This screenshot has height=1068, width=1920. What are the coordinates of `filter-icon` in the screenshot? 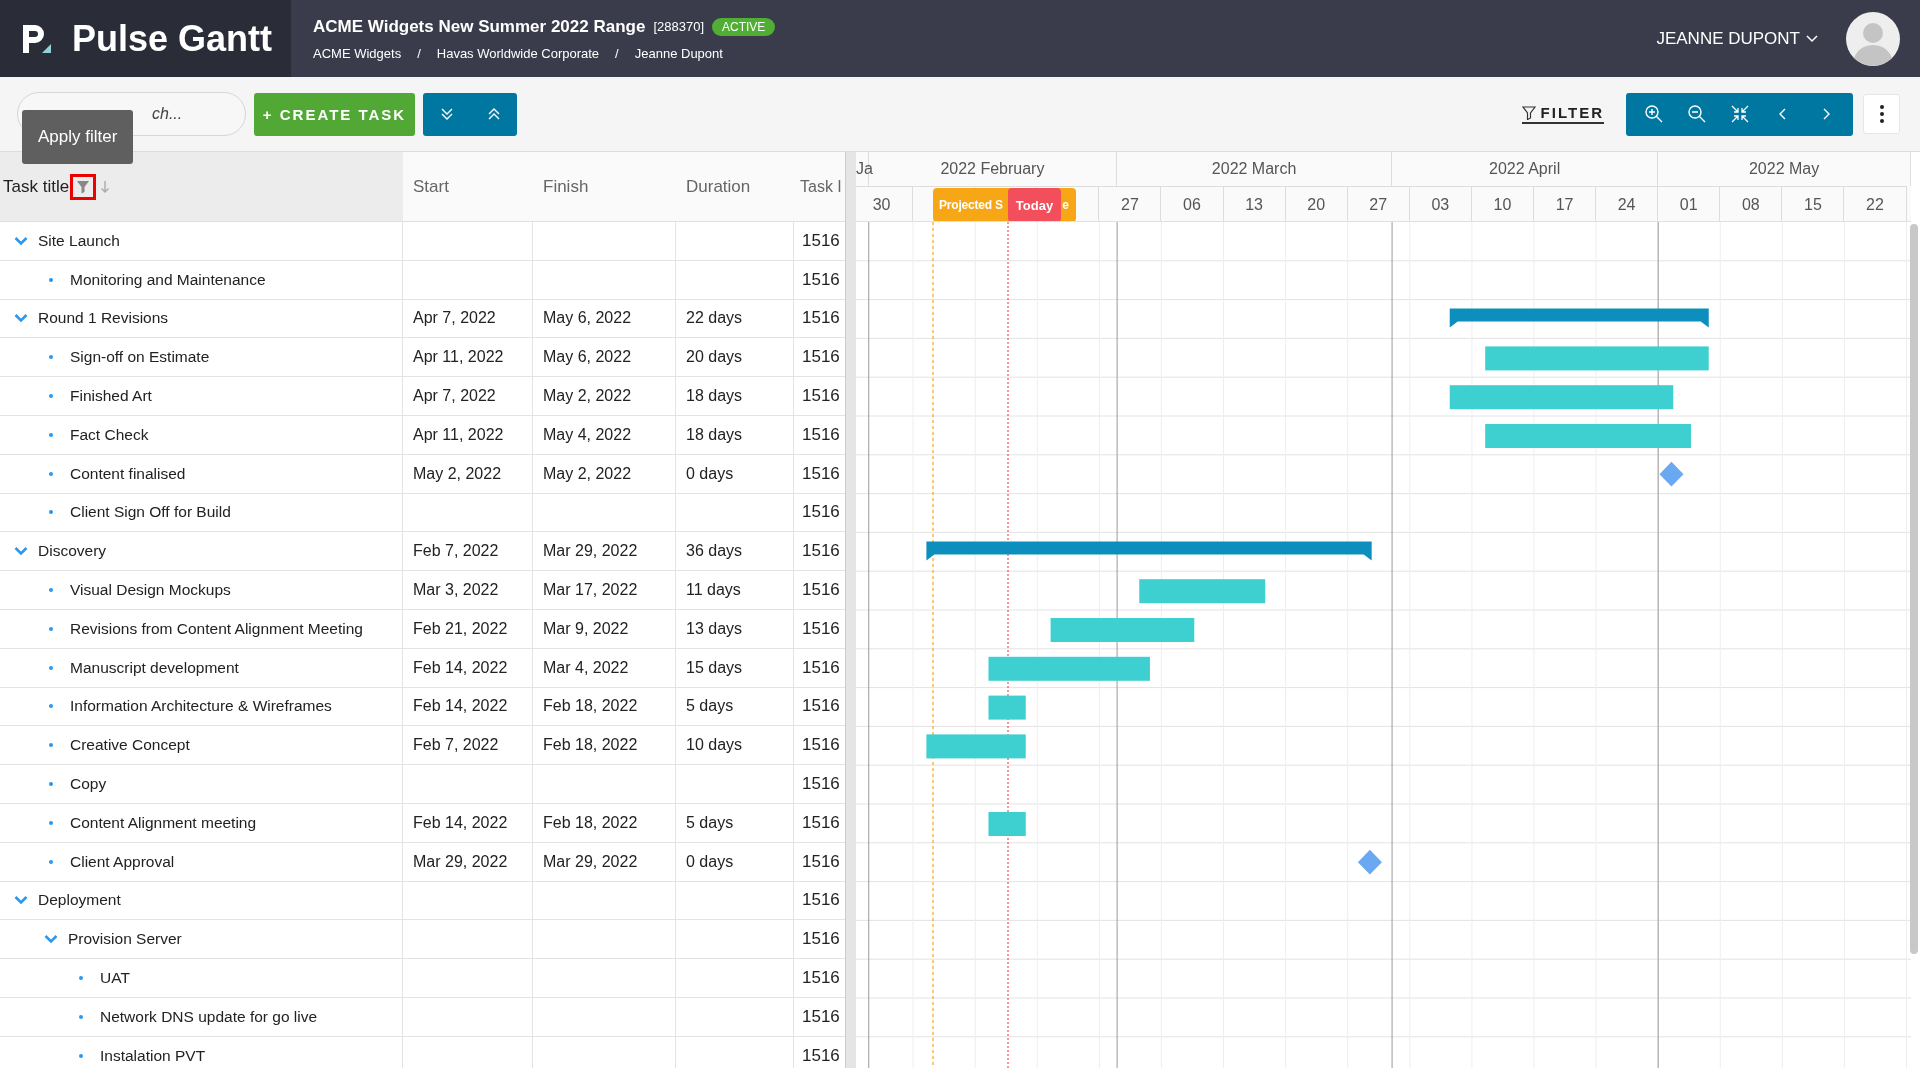 It's located at (83, 186).